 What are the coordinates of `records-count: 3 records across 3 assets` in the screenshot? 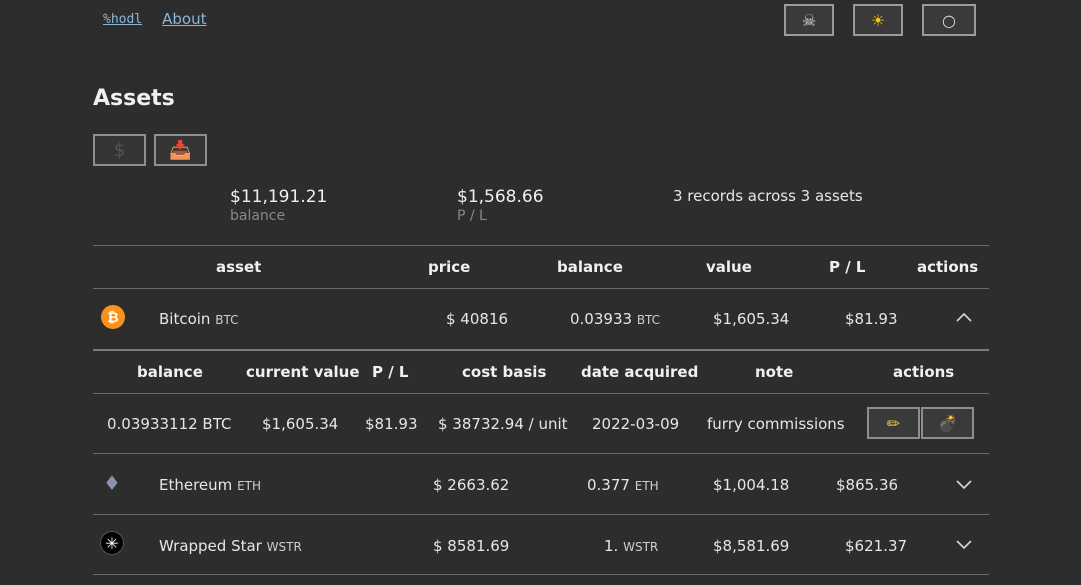 It's located at (768, 196).